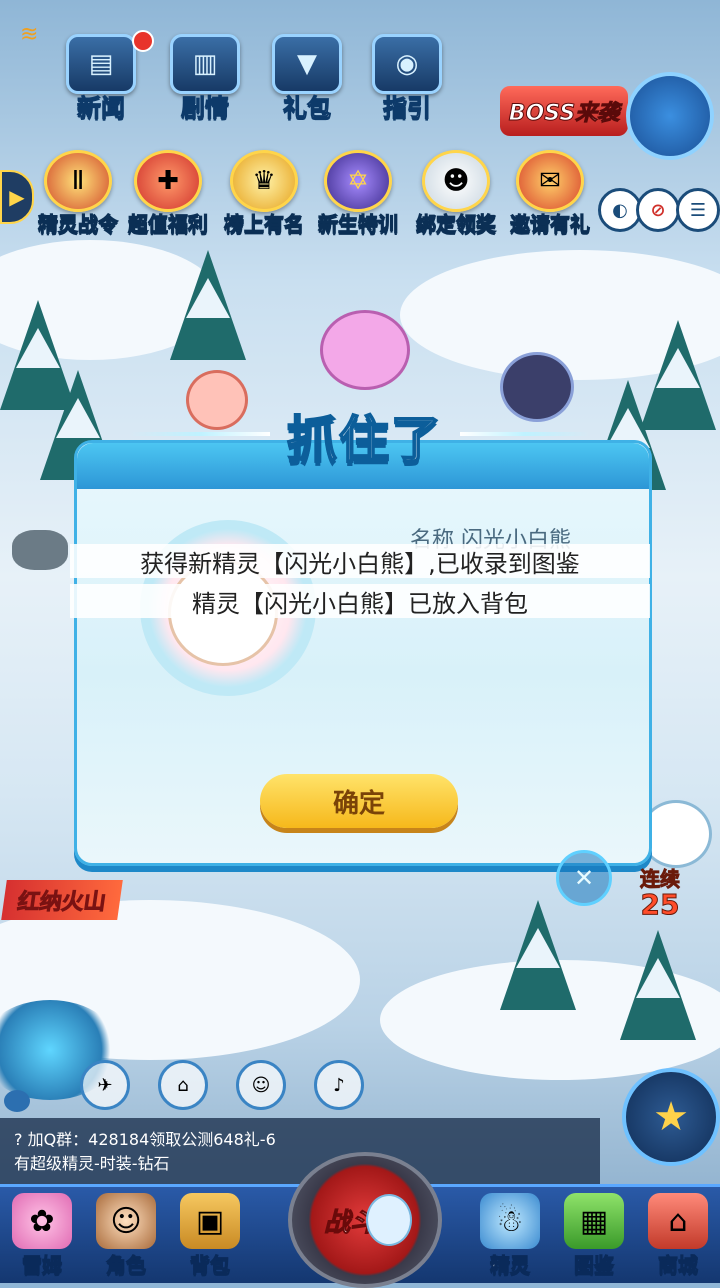 This screenshot has width=720, height=1288. What do you see at coordinates (126, 1221) in the screenshot?
I see `character-icon: ☺` at bounding box center [126, 1221].